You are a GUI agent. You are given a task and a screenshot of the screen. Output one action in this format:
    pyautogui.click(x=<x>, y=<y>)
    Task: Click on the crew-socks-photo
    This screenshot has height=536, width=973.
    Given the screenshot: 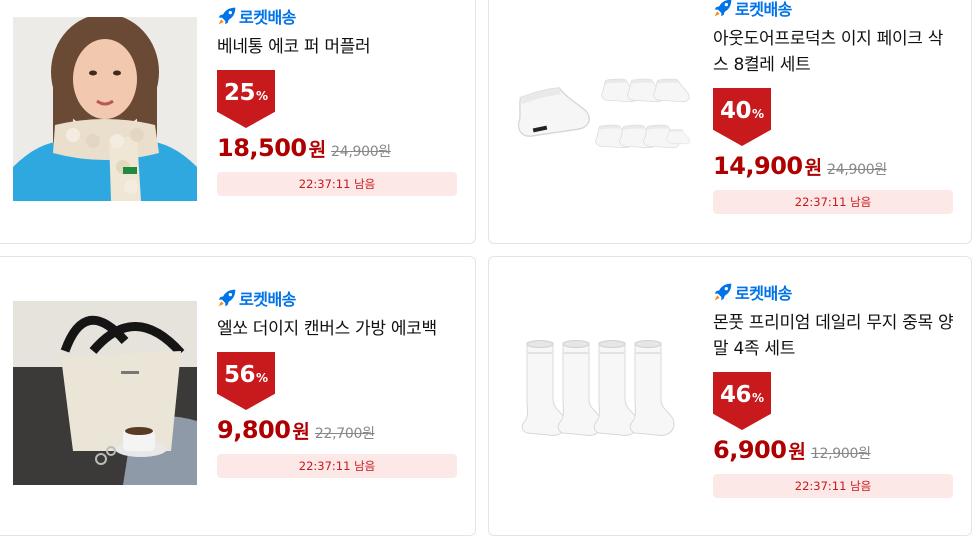 What is the action you would take?
    pyautogui.click(x=599, y=411)
    